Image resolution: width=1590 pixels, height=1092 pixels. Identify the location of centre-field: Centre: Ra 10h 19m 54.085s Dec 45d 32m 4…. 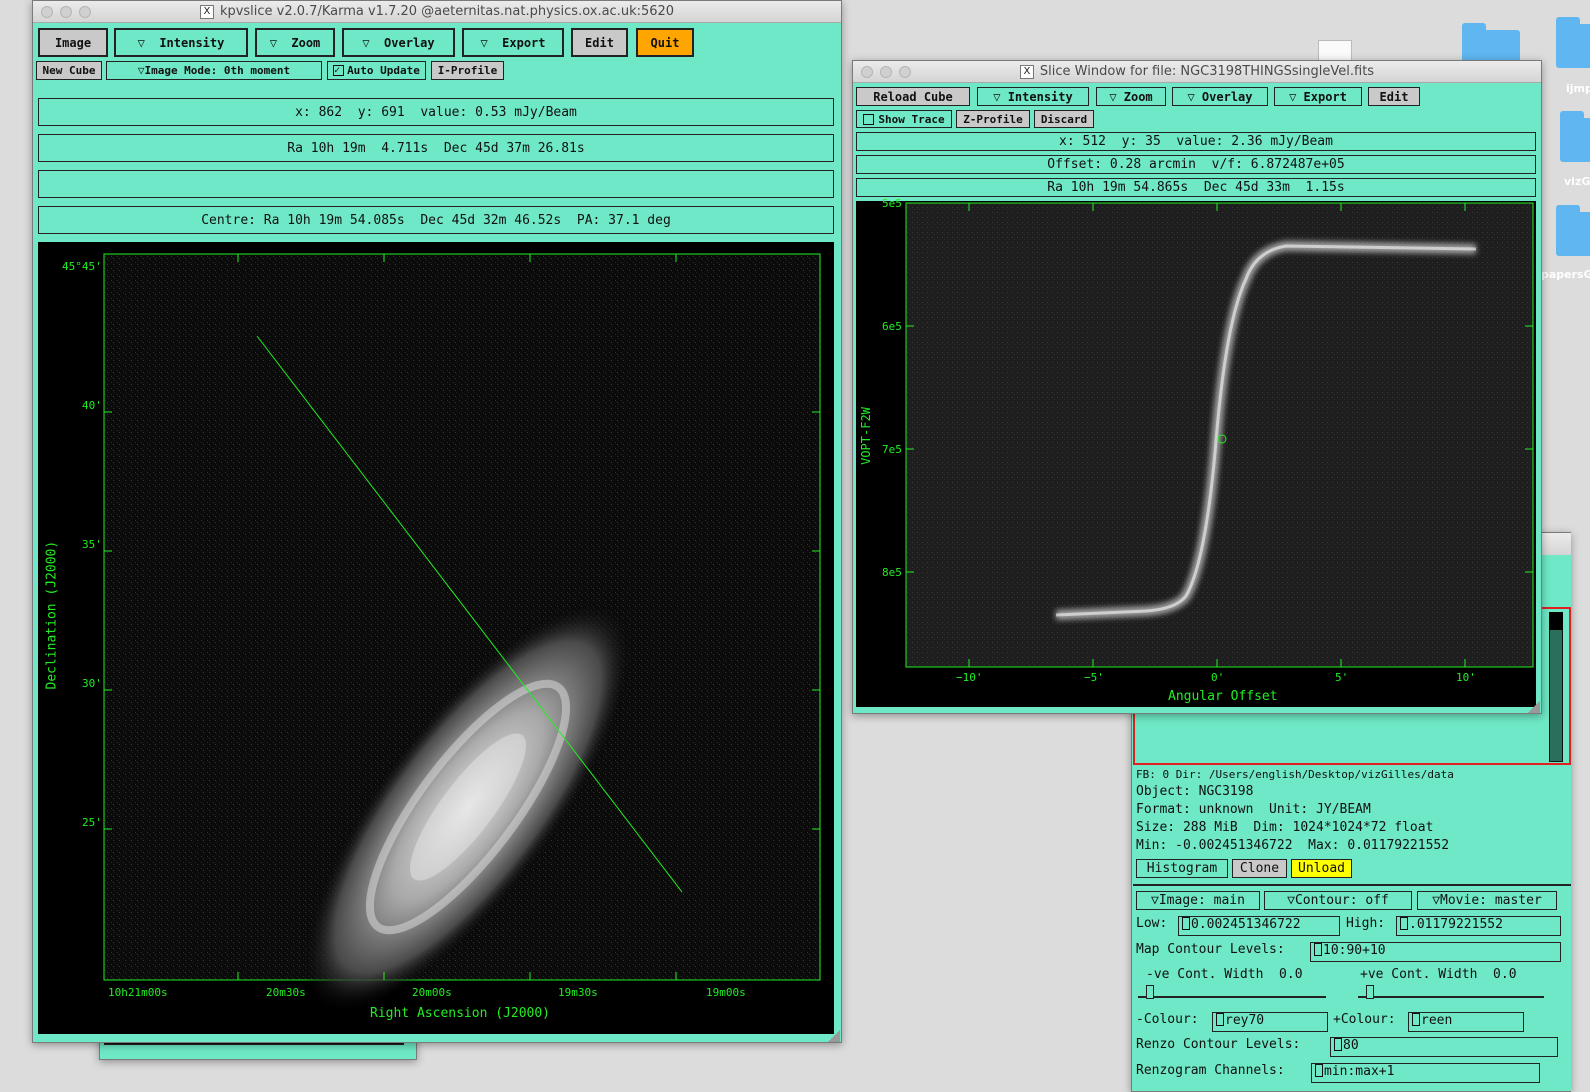
(436, 220).